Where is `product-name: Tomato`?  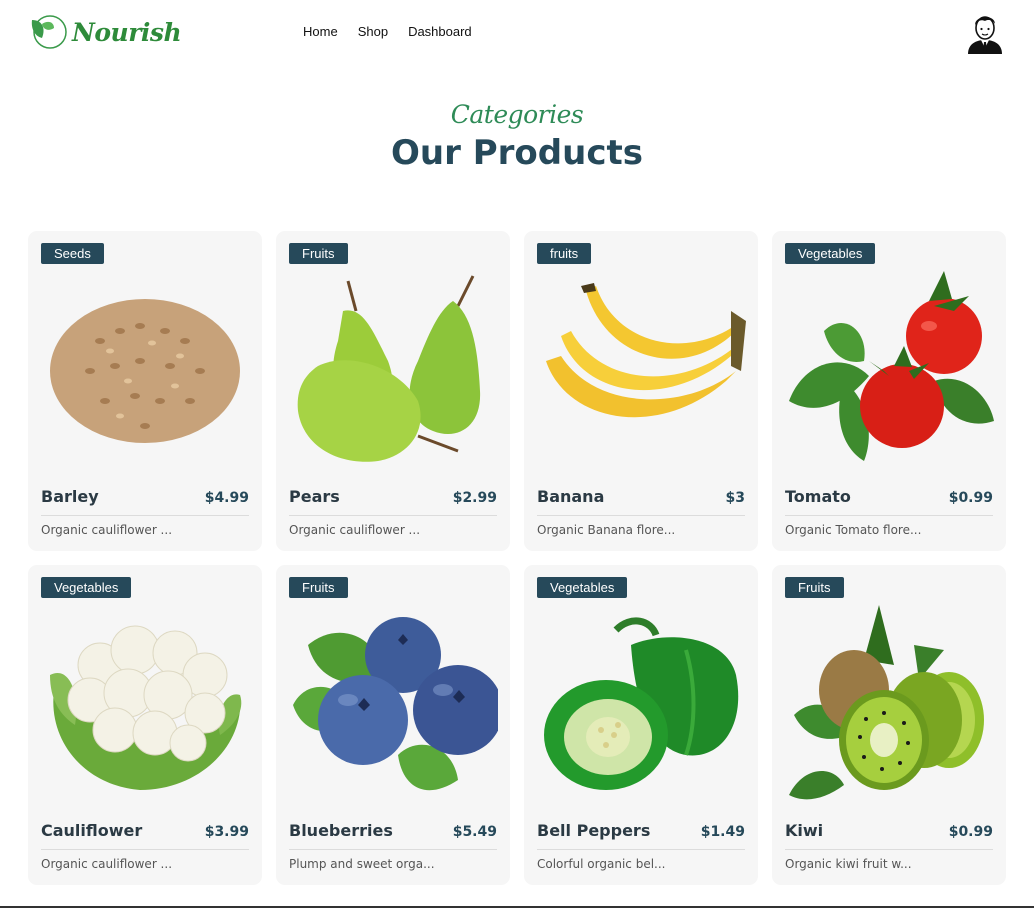
product-name: Tomato is located at coordinates (818, 496).